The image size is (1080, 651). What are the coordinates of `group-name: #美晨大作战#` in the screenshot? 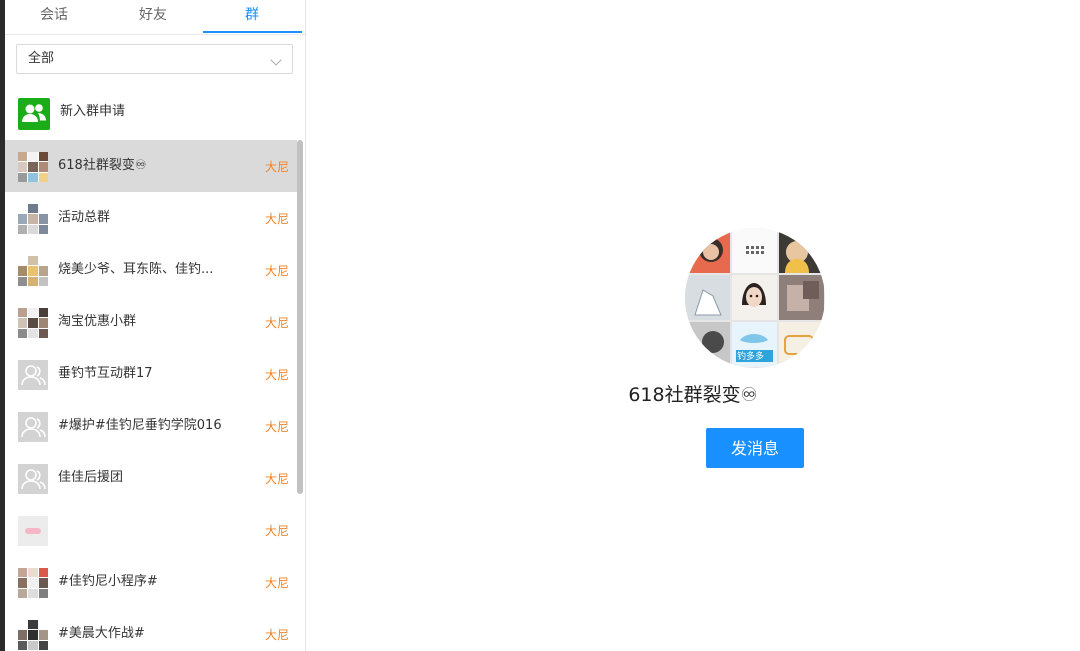 It's located at (101, 633).